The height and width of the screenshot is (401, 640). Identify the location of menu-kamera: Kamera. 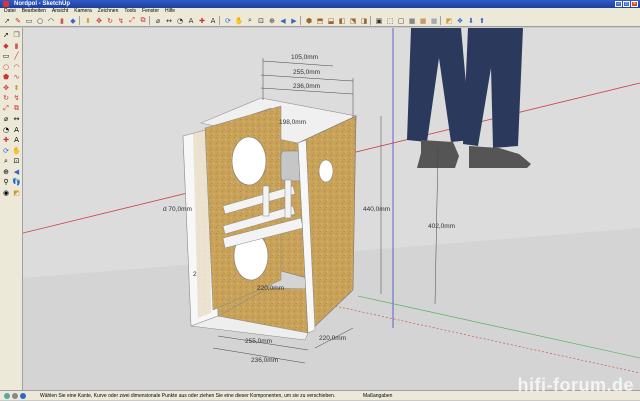
(83, 11).